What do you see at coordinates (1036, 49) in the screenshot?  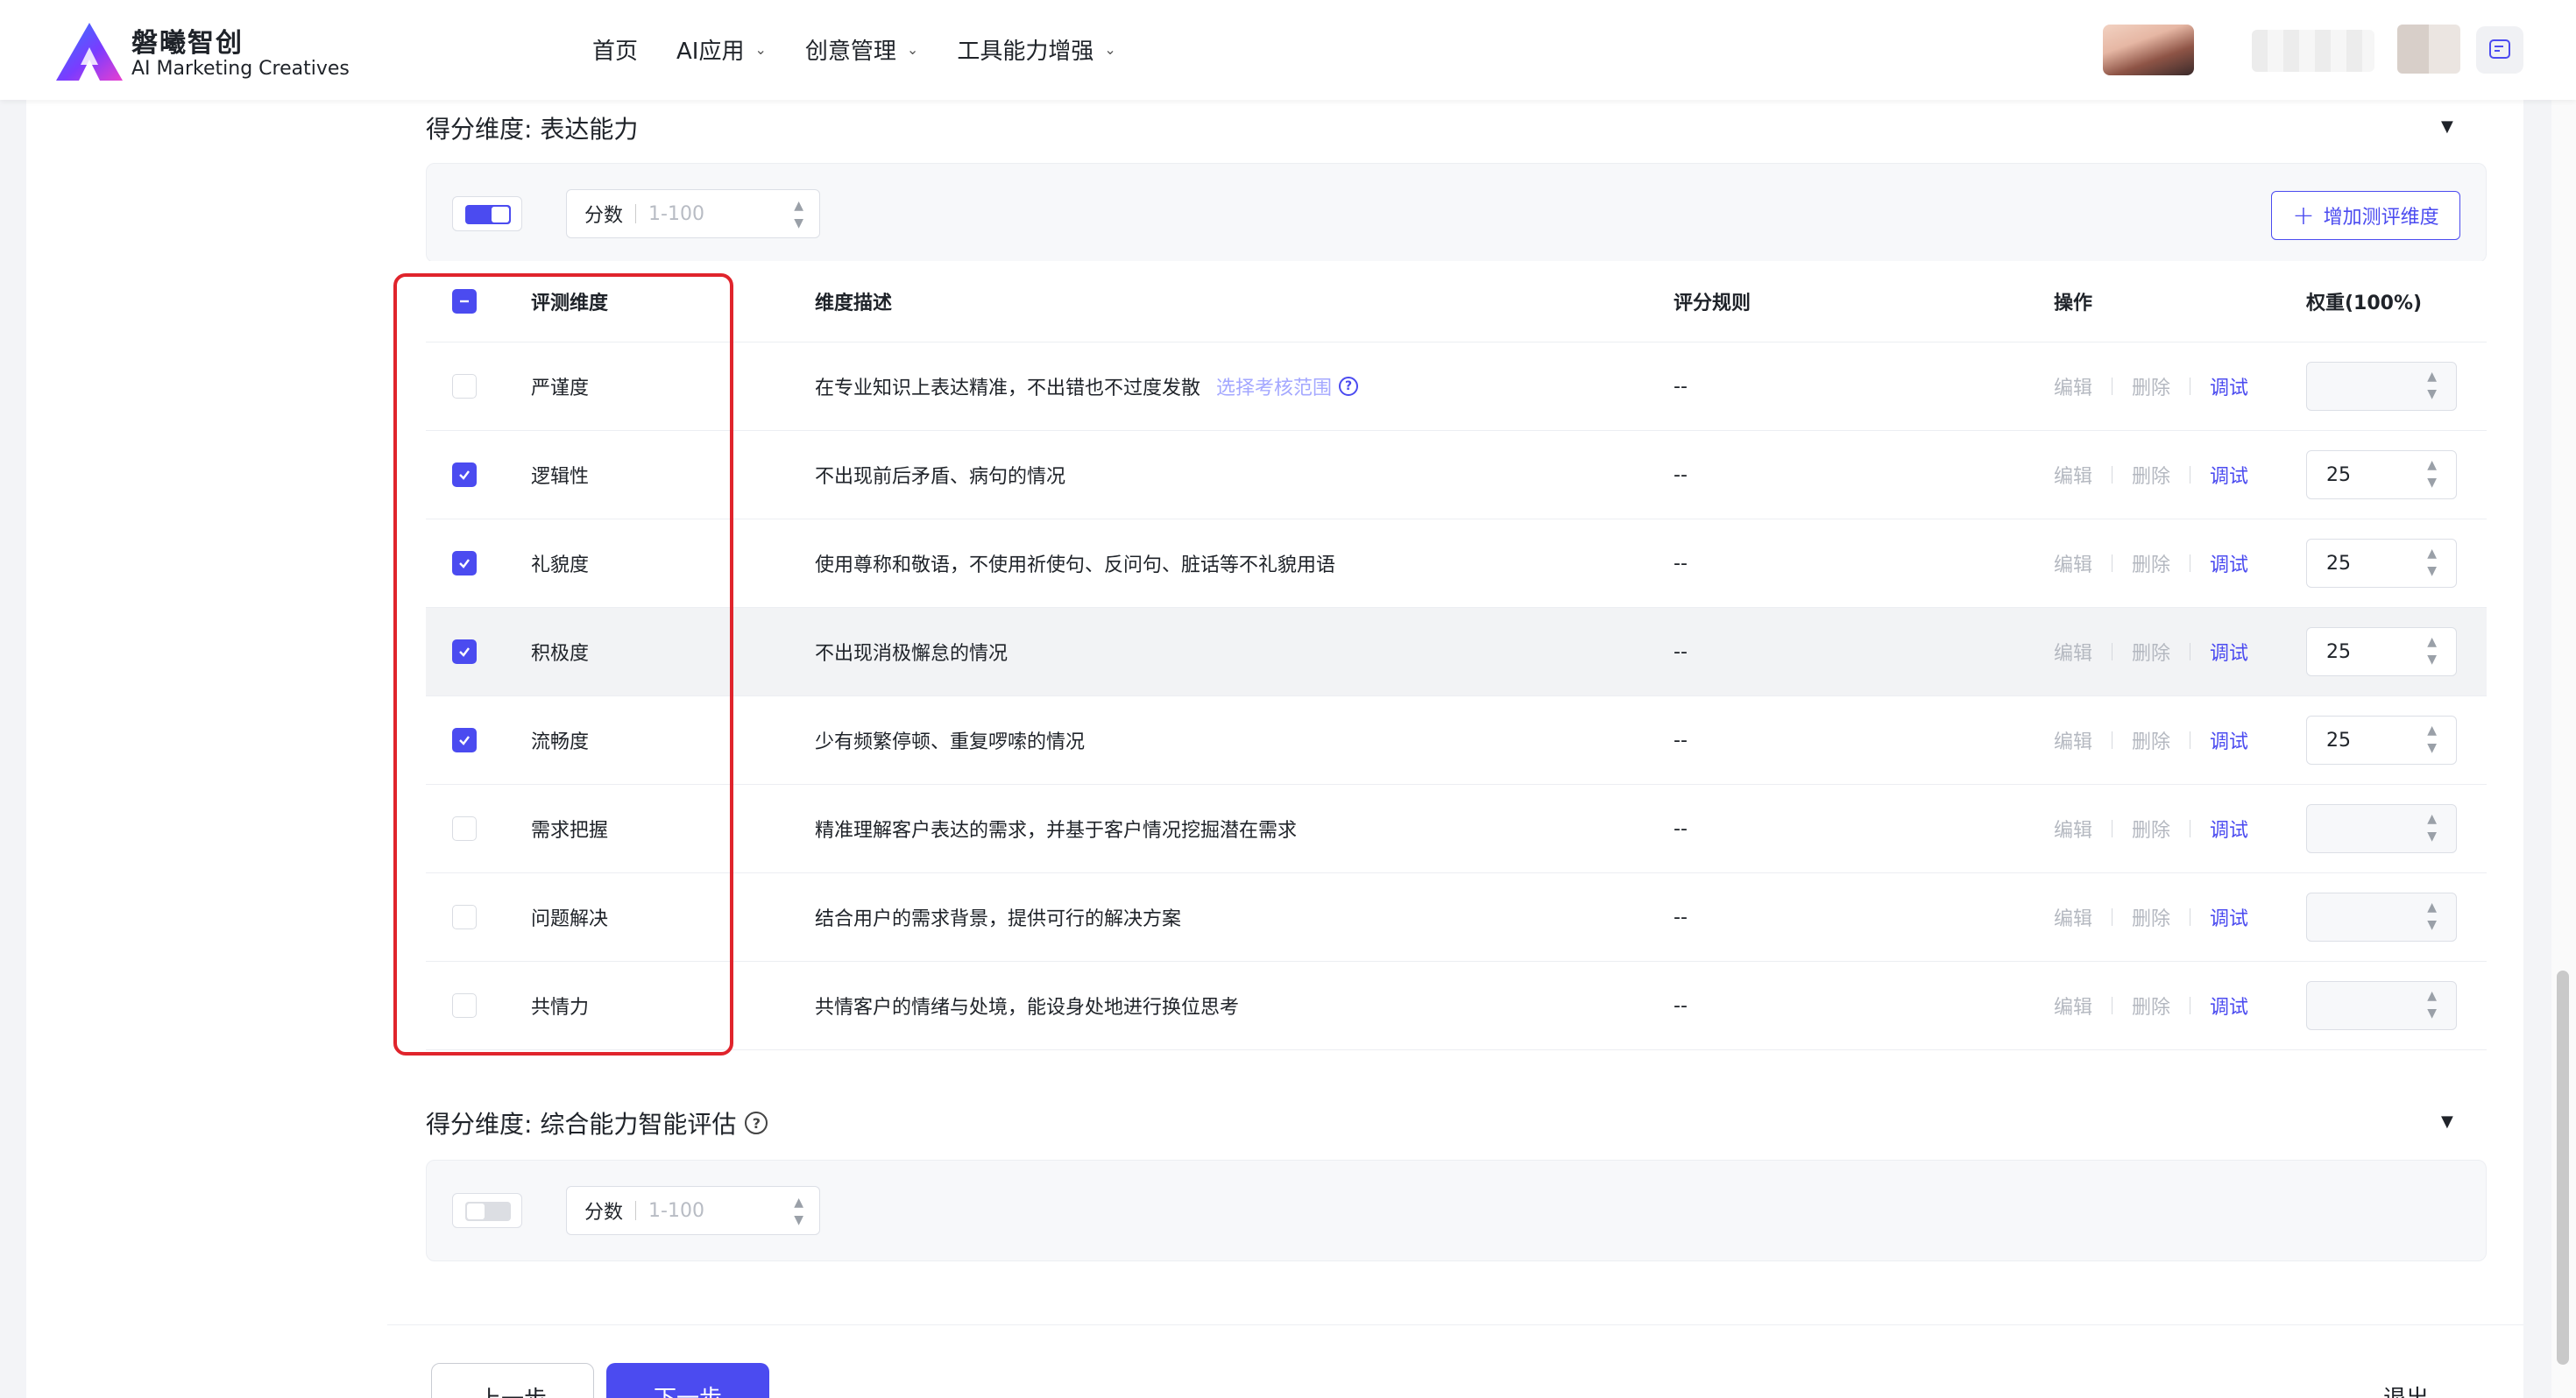 I see `nav-item-tool-enhancement: 工具能力增强 ⌄` at bounding box center [1036, 49].